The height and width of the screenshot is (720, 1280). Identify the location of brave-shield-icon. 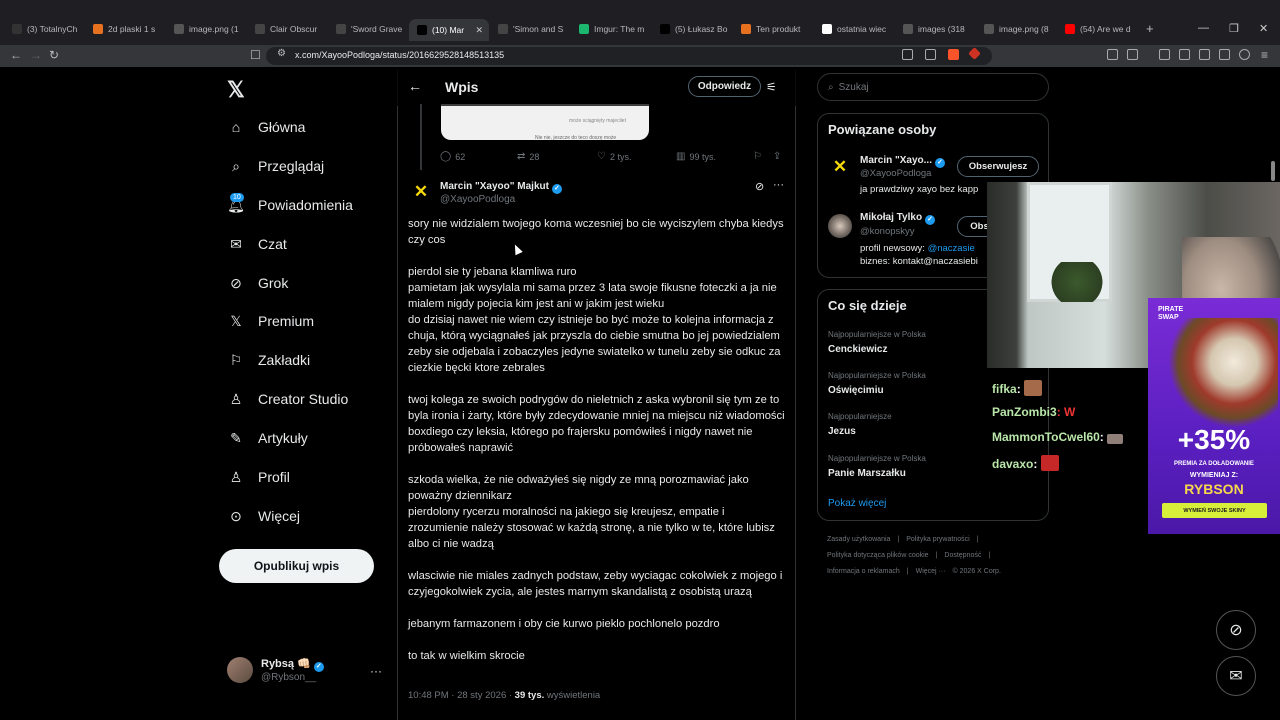
(953, 54).